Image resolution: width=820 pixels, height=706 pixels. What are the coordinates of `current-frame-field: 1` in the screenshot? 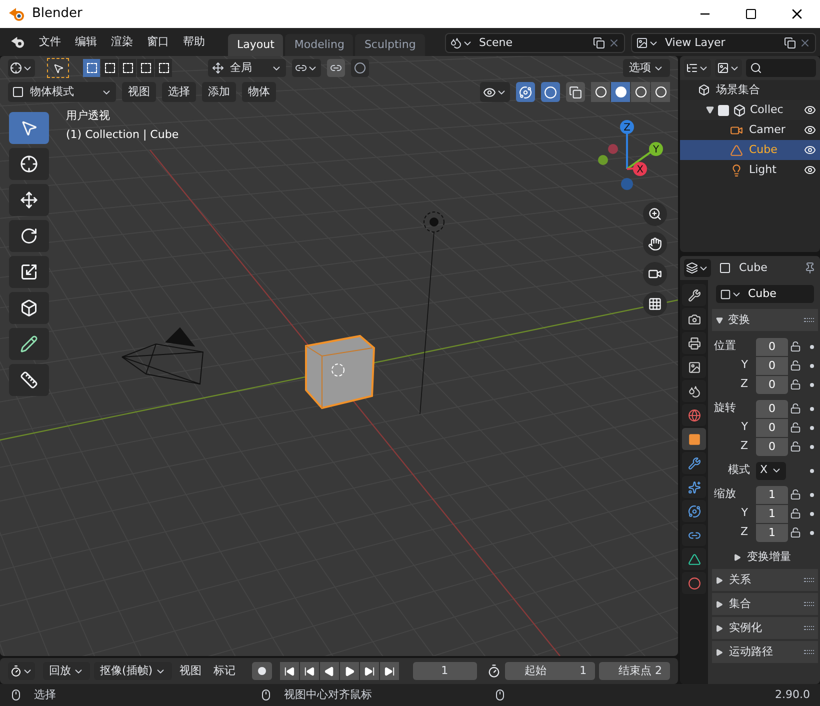 It's located at (444, 671).